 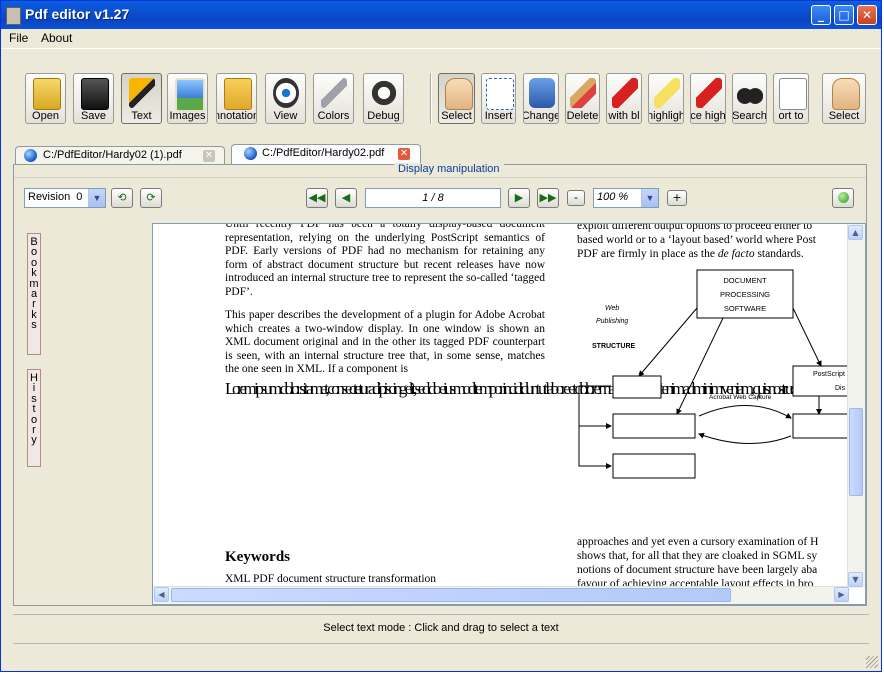 I want to click on view-button: View, so click(x=285, y=98).